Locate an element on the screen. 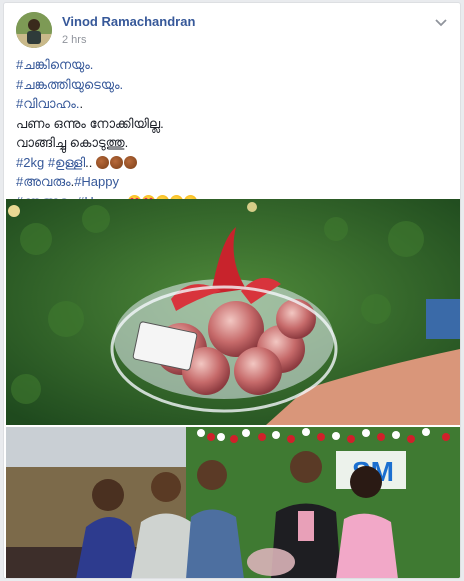  hashtag-link: #ചങ്കിനെയും. is located at coordinates (54, 64).